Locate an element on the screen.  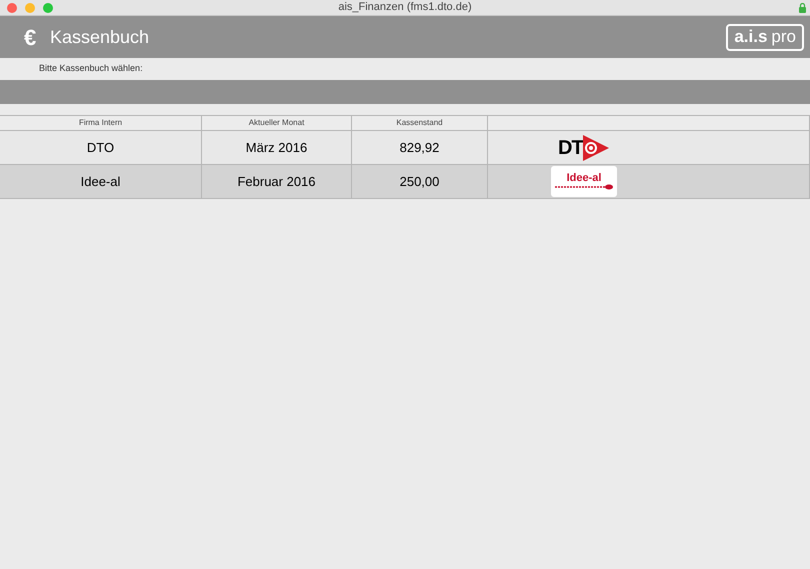
table-row: DTO März 2016 829,92 DT is located at coordinates (405, 148).